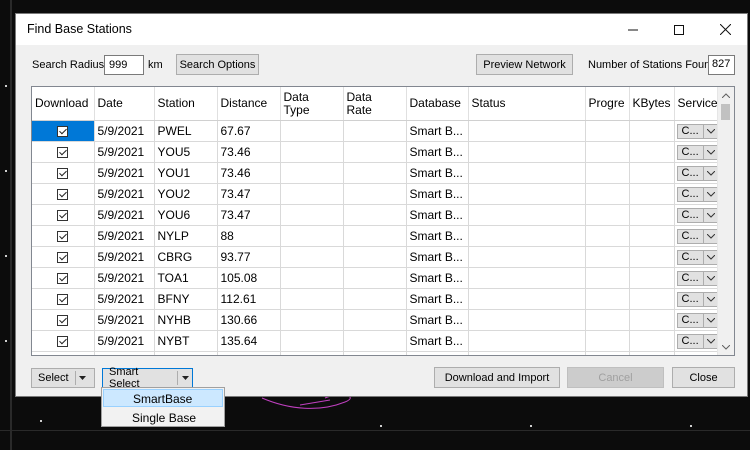  Describe the element at coordinates (249, 257) in the screenshot. I see `cell-distance: 93.77` at that location.